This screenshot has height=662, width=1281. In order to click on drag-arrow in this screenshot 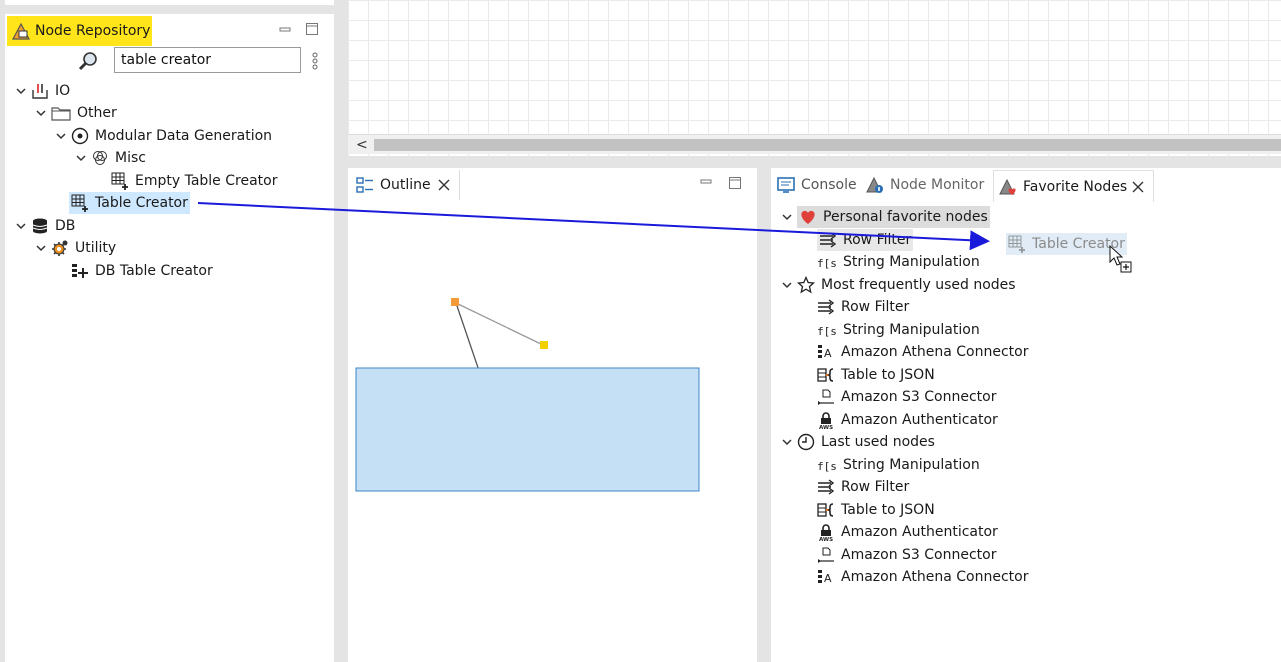, I will do `click(593, 226)`.